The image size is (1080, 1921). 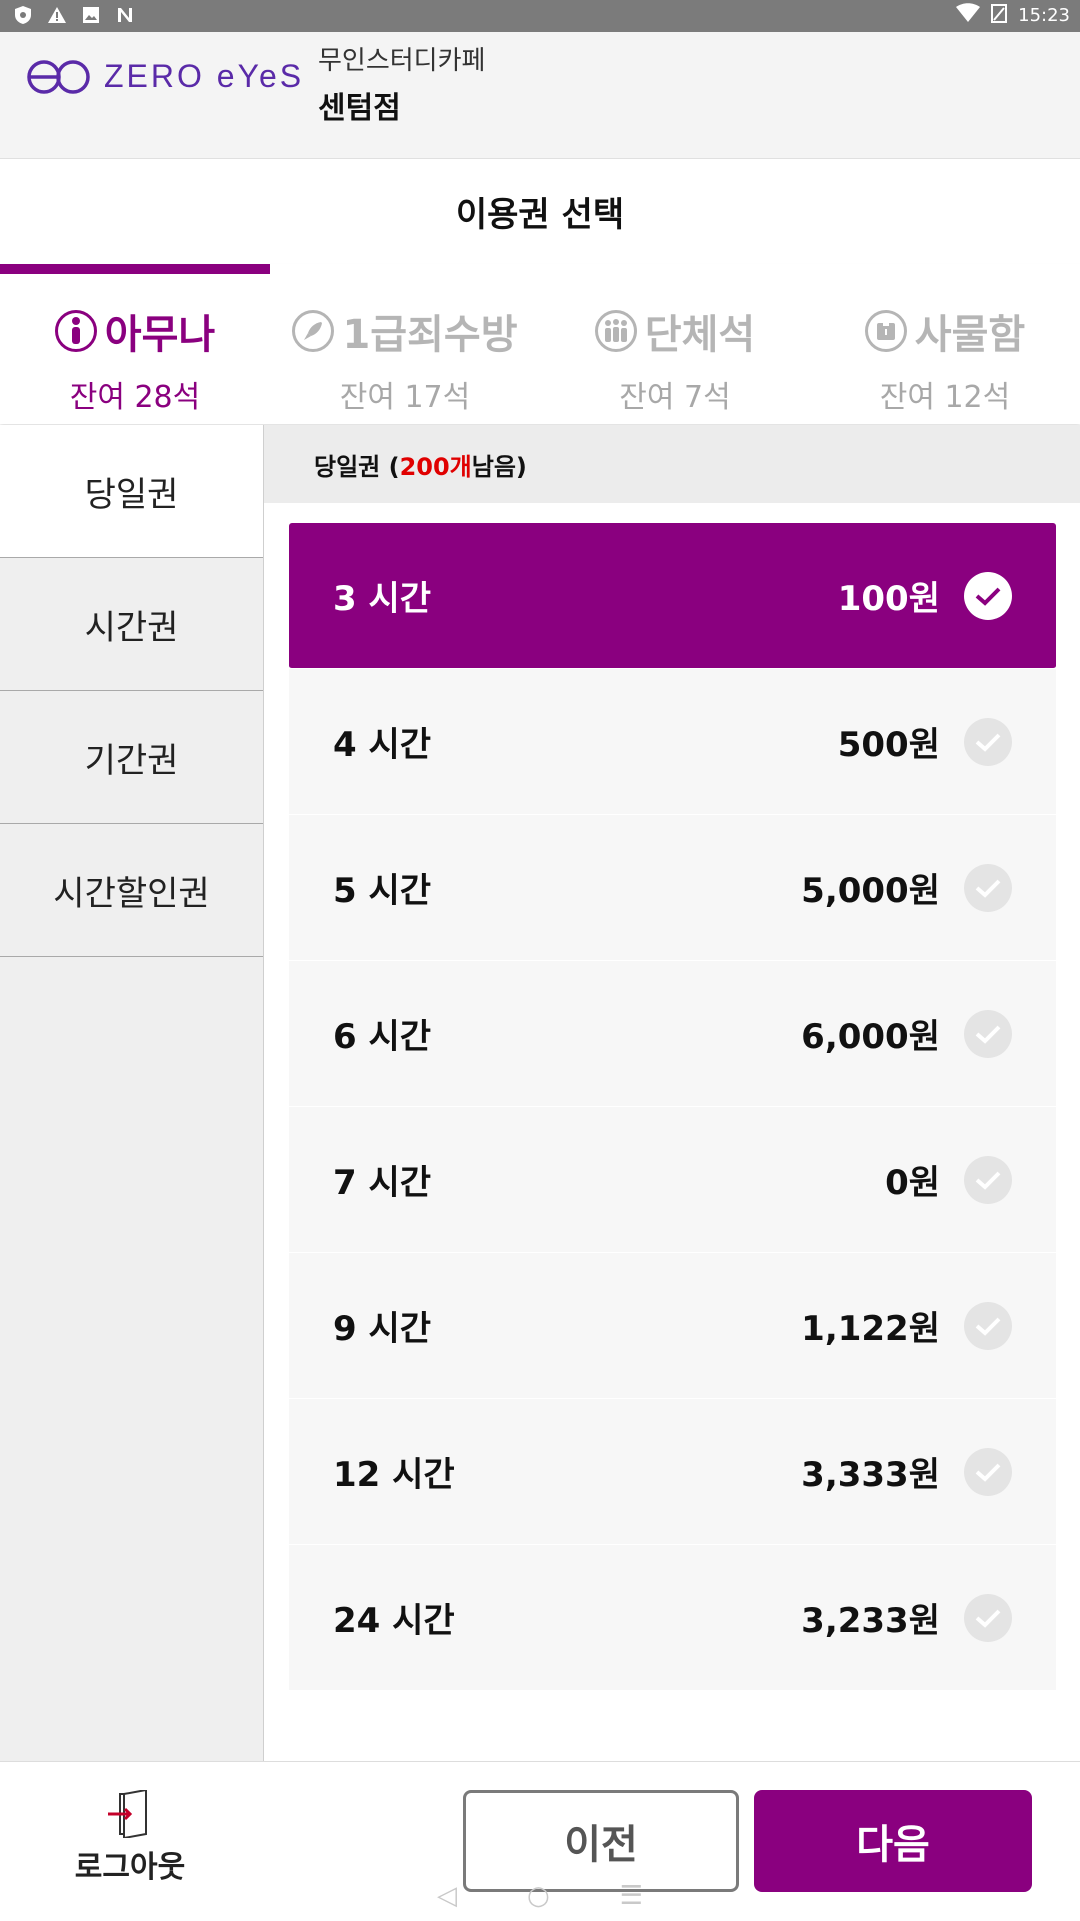 What do you see at coordinates (75, 331) in the screenshot?
I see `person-icon` at bounding box center [75, 331].